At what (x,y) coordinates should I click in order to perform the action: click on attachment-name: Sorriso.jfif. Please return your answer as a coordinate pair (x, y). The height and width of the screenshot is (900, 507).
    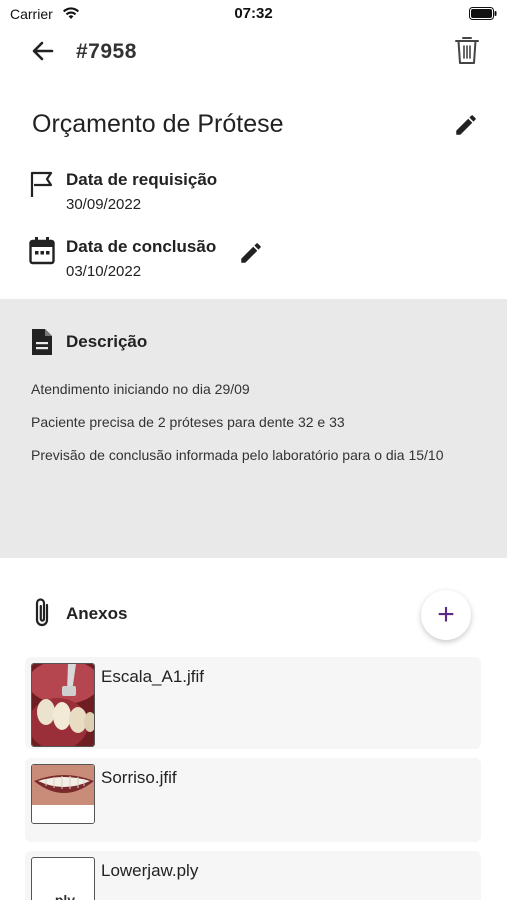
    Looking at the image, I should click on (139, 777).